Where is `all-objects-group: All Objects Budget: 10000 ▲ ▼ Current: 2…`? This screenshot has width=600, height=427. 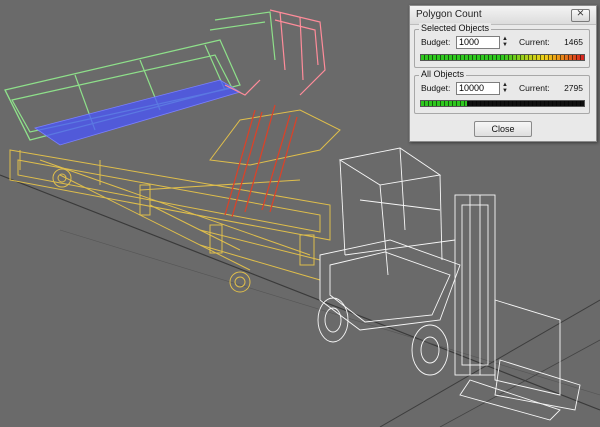 all-objects-group: All Objects Budget: 10000 ▲ ▼ Current: 2… is located at coordinates (502, 91).